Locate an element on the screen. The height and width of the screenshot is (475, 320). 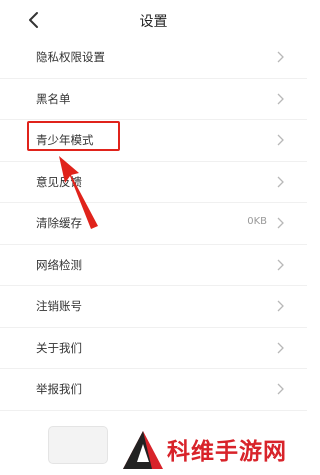
menu-item-label: 隐私权限设置 is located at coordinates (70, 57).